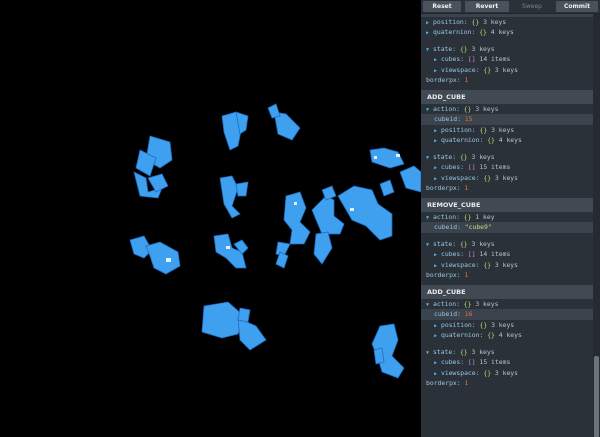 This screenshot has height=437, width=600. Describe the element at coordinates (596, 396) in the screenshot. I see `scrollbar-thumb` at that location.